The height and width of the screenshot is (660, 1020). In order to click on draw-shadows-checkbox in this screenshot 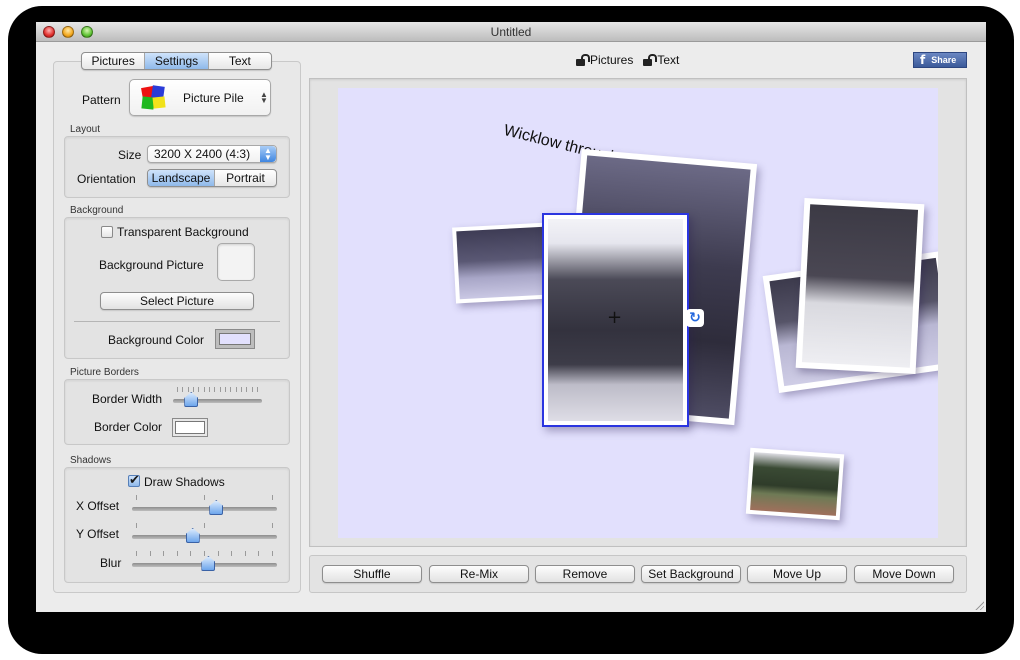, I will do `click(134, 480)`.